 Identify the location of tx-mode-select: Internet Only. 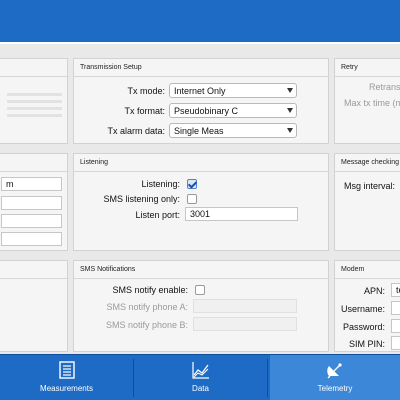
(233, 90).